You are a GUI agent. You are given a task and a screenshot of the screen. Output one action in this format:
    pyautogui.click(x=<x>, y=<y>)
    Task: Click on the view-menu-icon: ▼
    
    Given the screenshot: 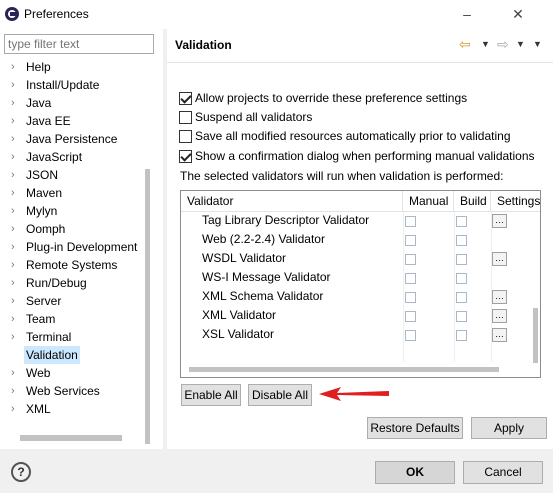 What is the action you would take?
    pyautogui.click(x=537, y=44)
    